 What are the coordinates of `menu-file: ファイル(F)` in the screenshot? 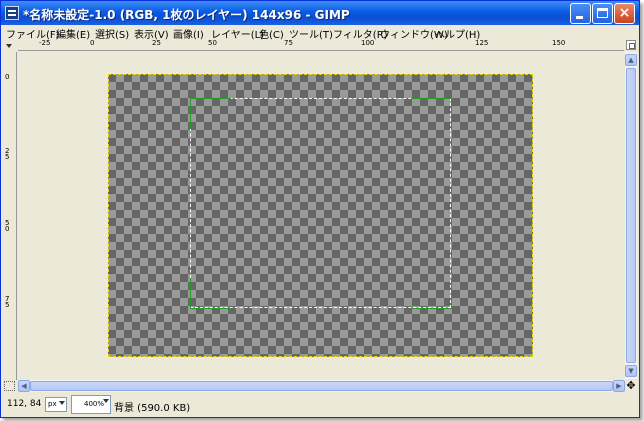 It's located at (33, 33).